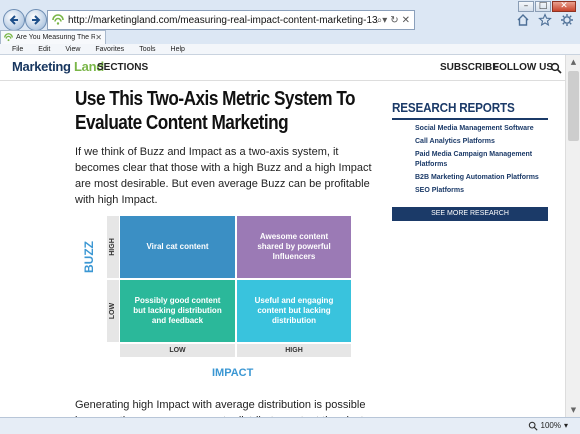 Image resolution: width=580 pixels, height=434 pixels. What do you see at coordinates (72, 49) in the screenshot?
I see `menu-view: View` at bounding box center [72, 49].